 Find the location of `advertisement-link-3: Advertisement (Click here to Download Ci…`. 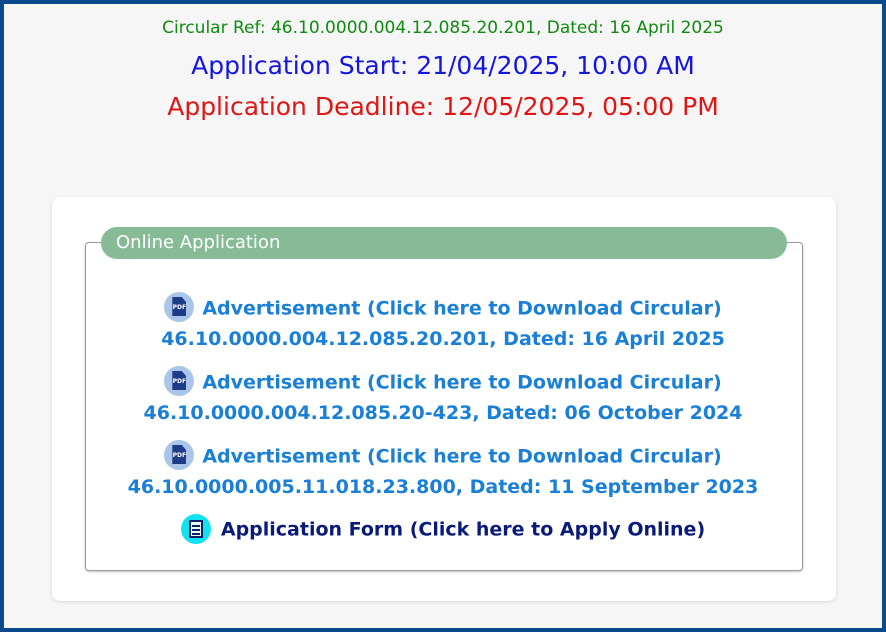

advertisement-link-3: Advertisement (Click here to Download Ci… is located at coordinates (461, 457).